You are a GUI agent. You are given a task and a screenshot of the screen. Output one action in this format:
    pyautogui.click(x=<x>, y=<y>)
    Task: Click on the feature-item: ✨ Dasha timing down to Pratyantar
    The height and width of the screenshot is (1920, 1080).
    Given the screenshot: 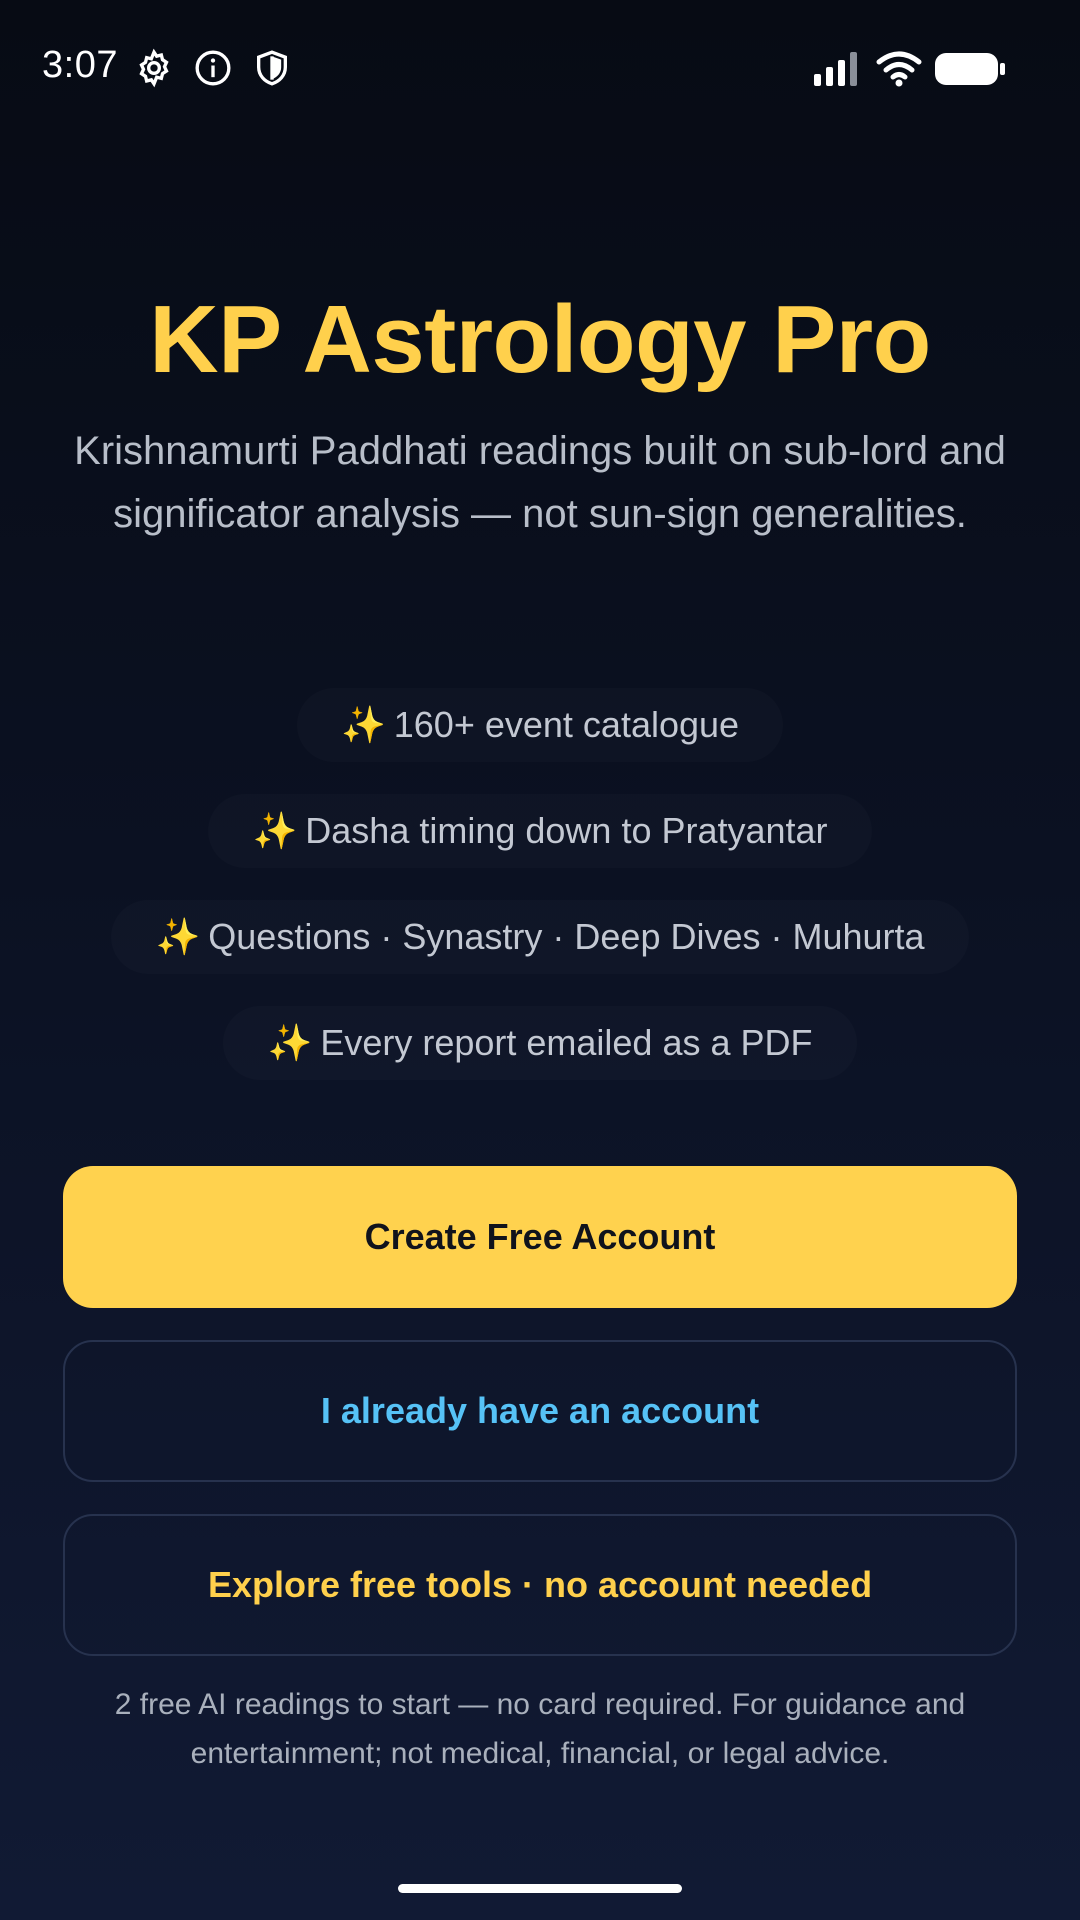 What is the action you would take?
    pyautogui.click(x=539, y=831)
    